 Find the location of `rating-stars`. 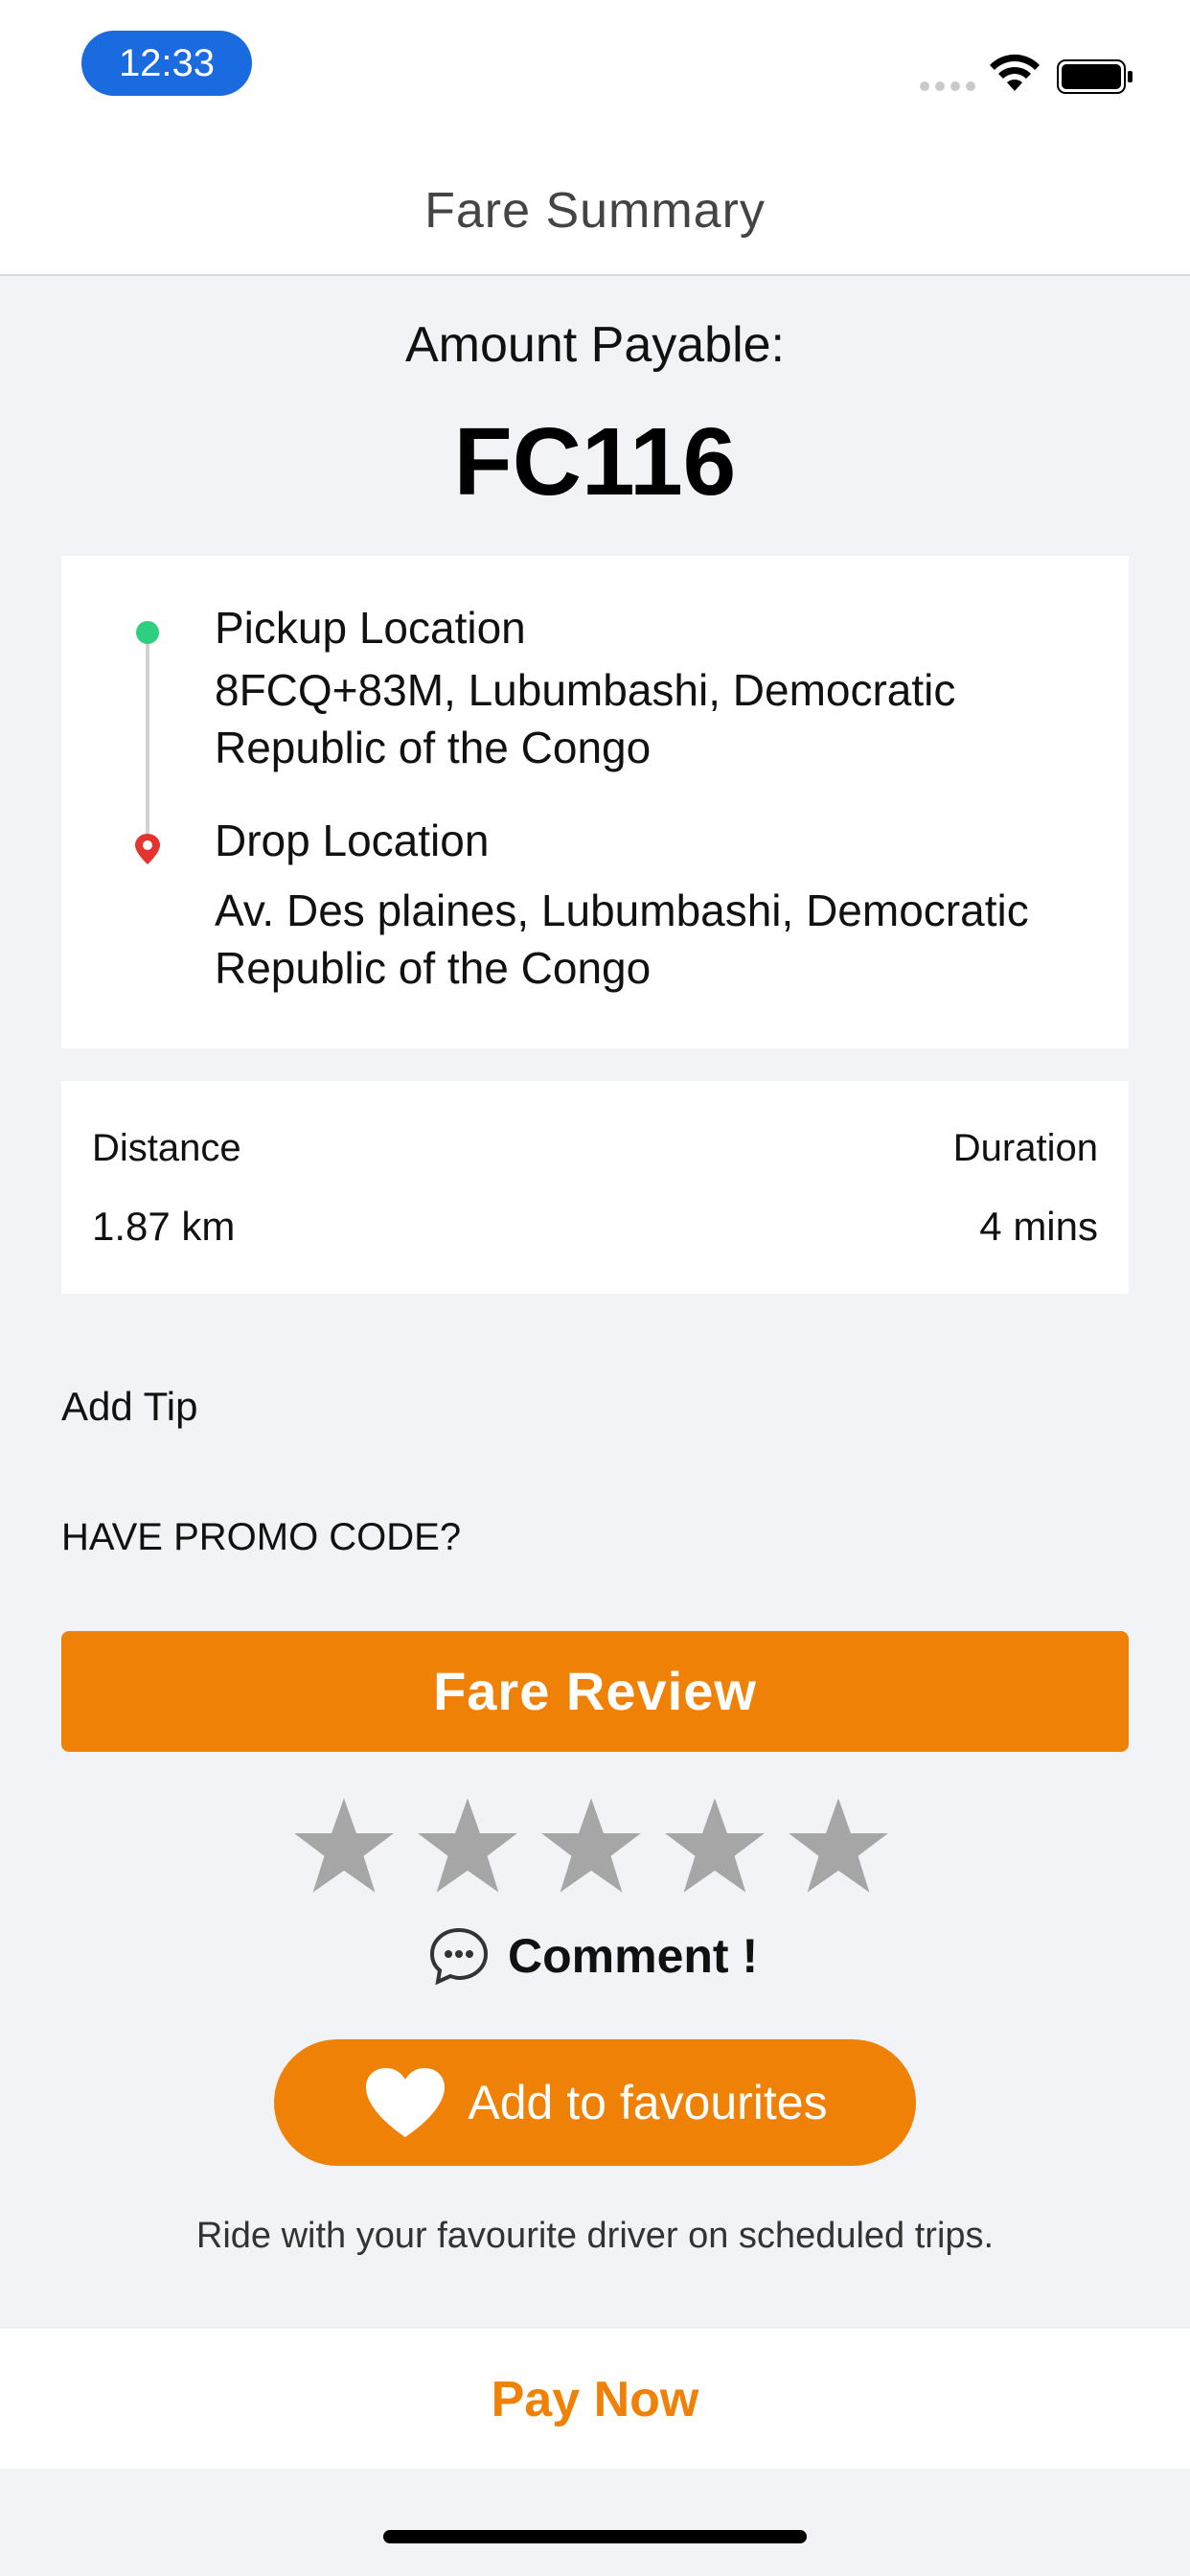

rating-stars is located at coordinates (591, 1846).